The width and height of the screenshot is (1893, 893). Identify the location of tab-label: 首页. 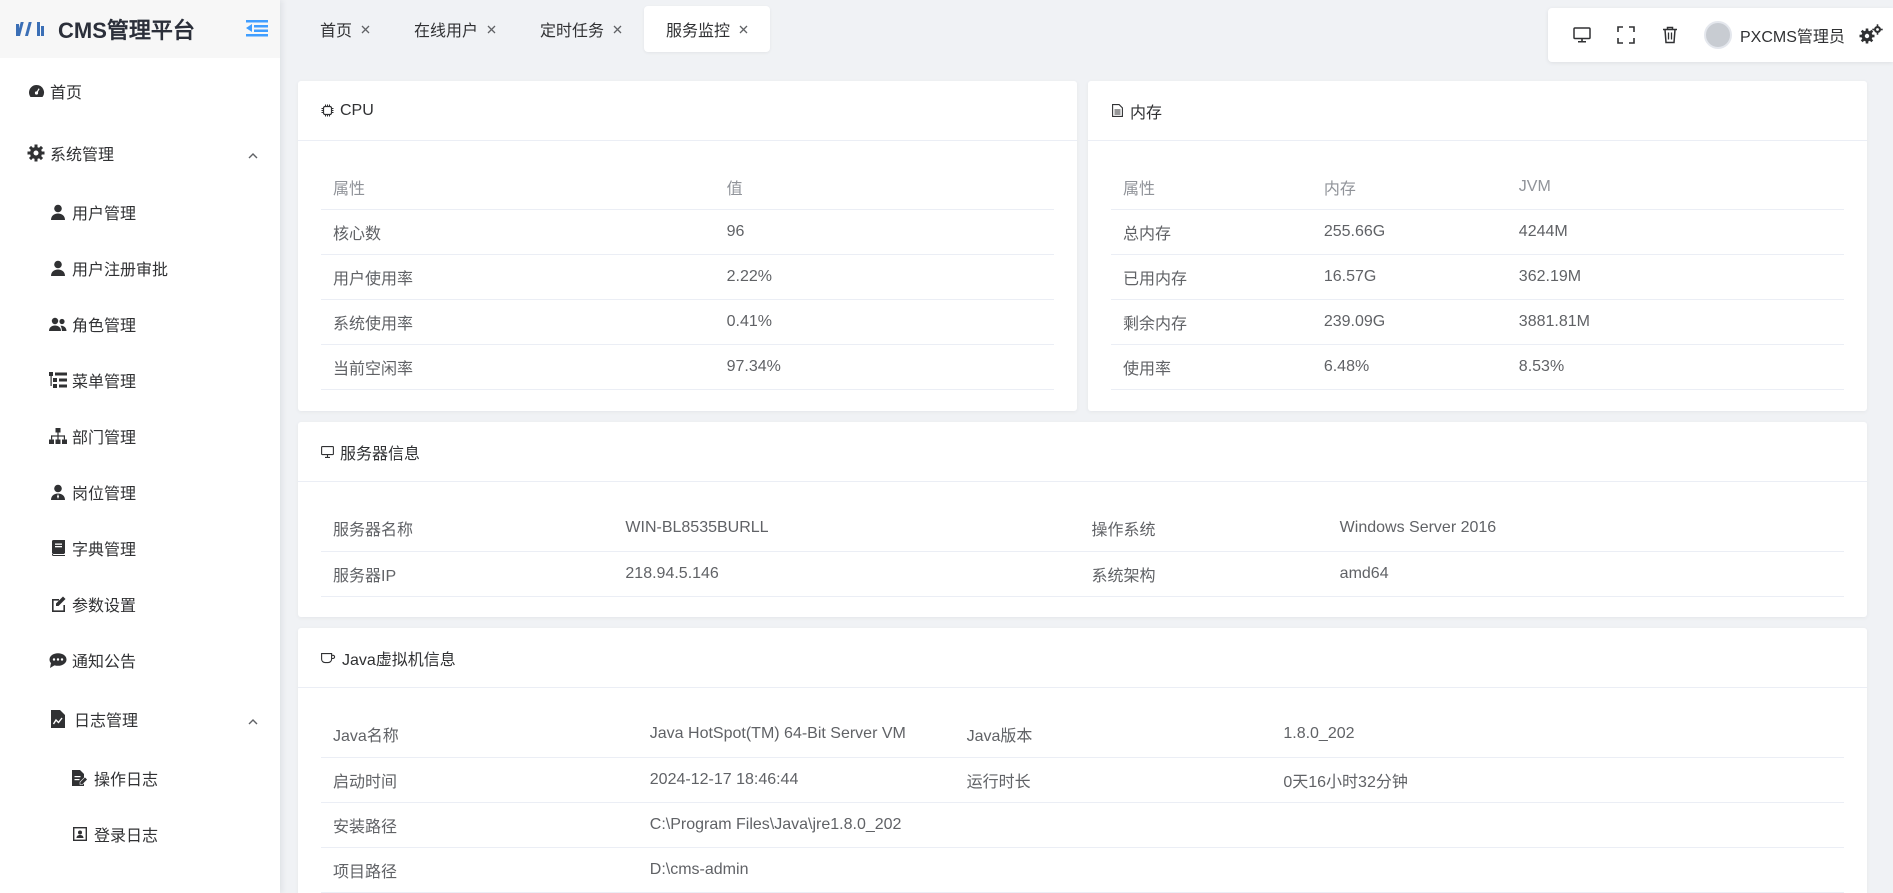
(336, 31).